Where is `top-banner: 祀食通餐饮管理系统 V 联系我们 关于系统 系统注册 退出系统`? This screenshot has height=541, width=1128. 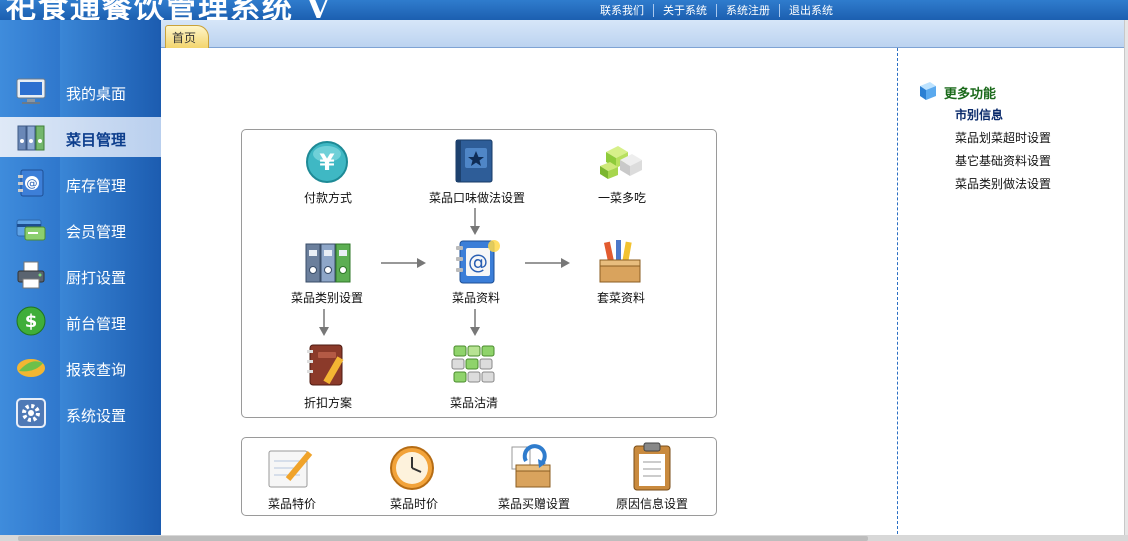
top-banner: 祀食通餐饮管理系统 V 联系我们 关于系统 系统注册 退出系统 is located at coordinates (564, 10).